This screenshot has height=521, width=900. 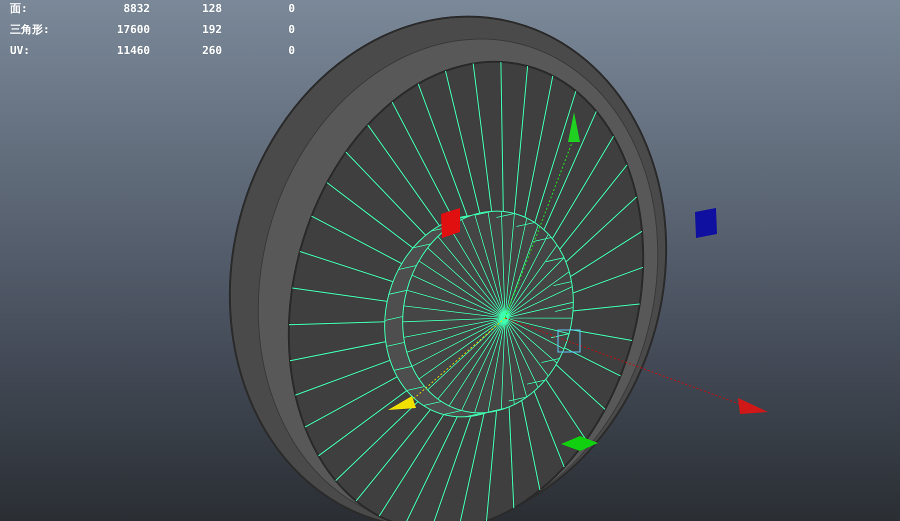 I want to click on stat-label: UV:, so click(x=20, y=51).